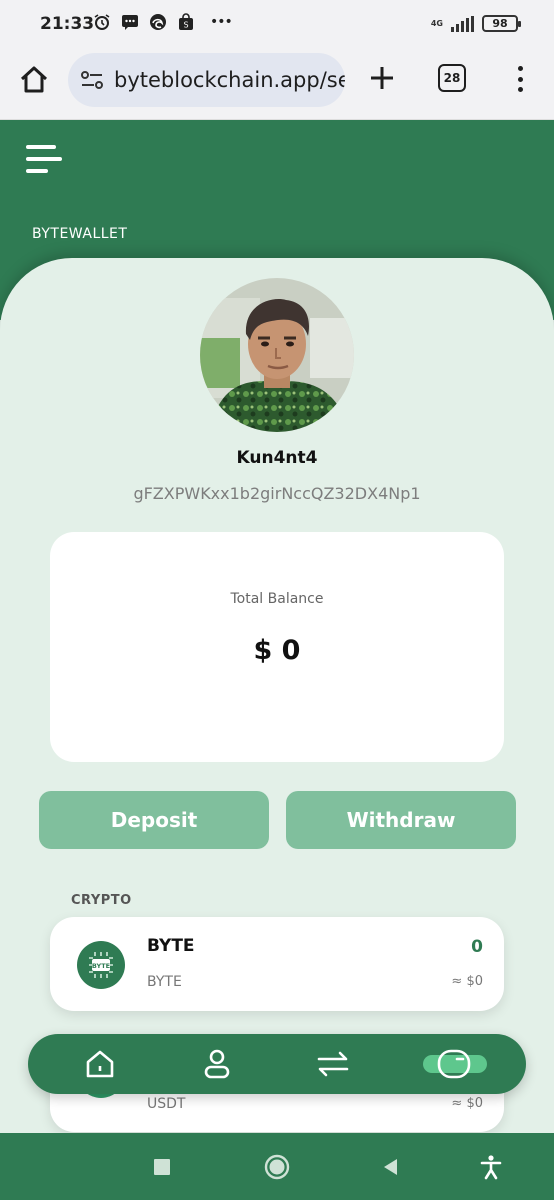 This screenshot has height=1200, width=554. What do you see at coordinates (130, 22) in the screenshot?
I see `message-icon` at bounding box center [130, 22].